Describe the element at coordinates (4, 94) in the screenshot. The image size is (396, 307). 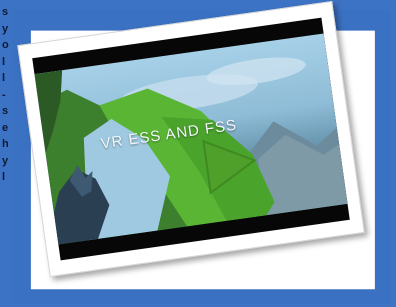
I see `side-letter: -` at that location.